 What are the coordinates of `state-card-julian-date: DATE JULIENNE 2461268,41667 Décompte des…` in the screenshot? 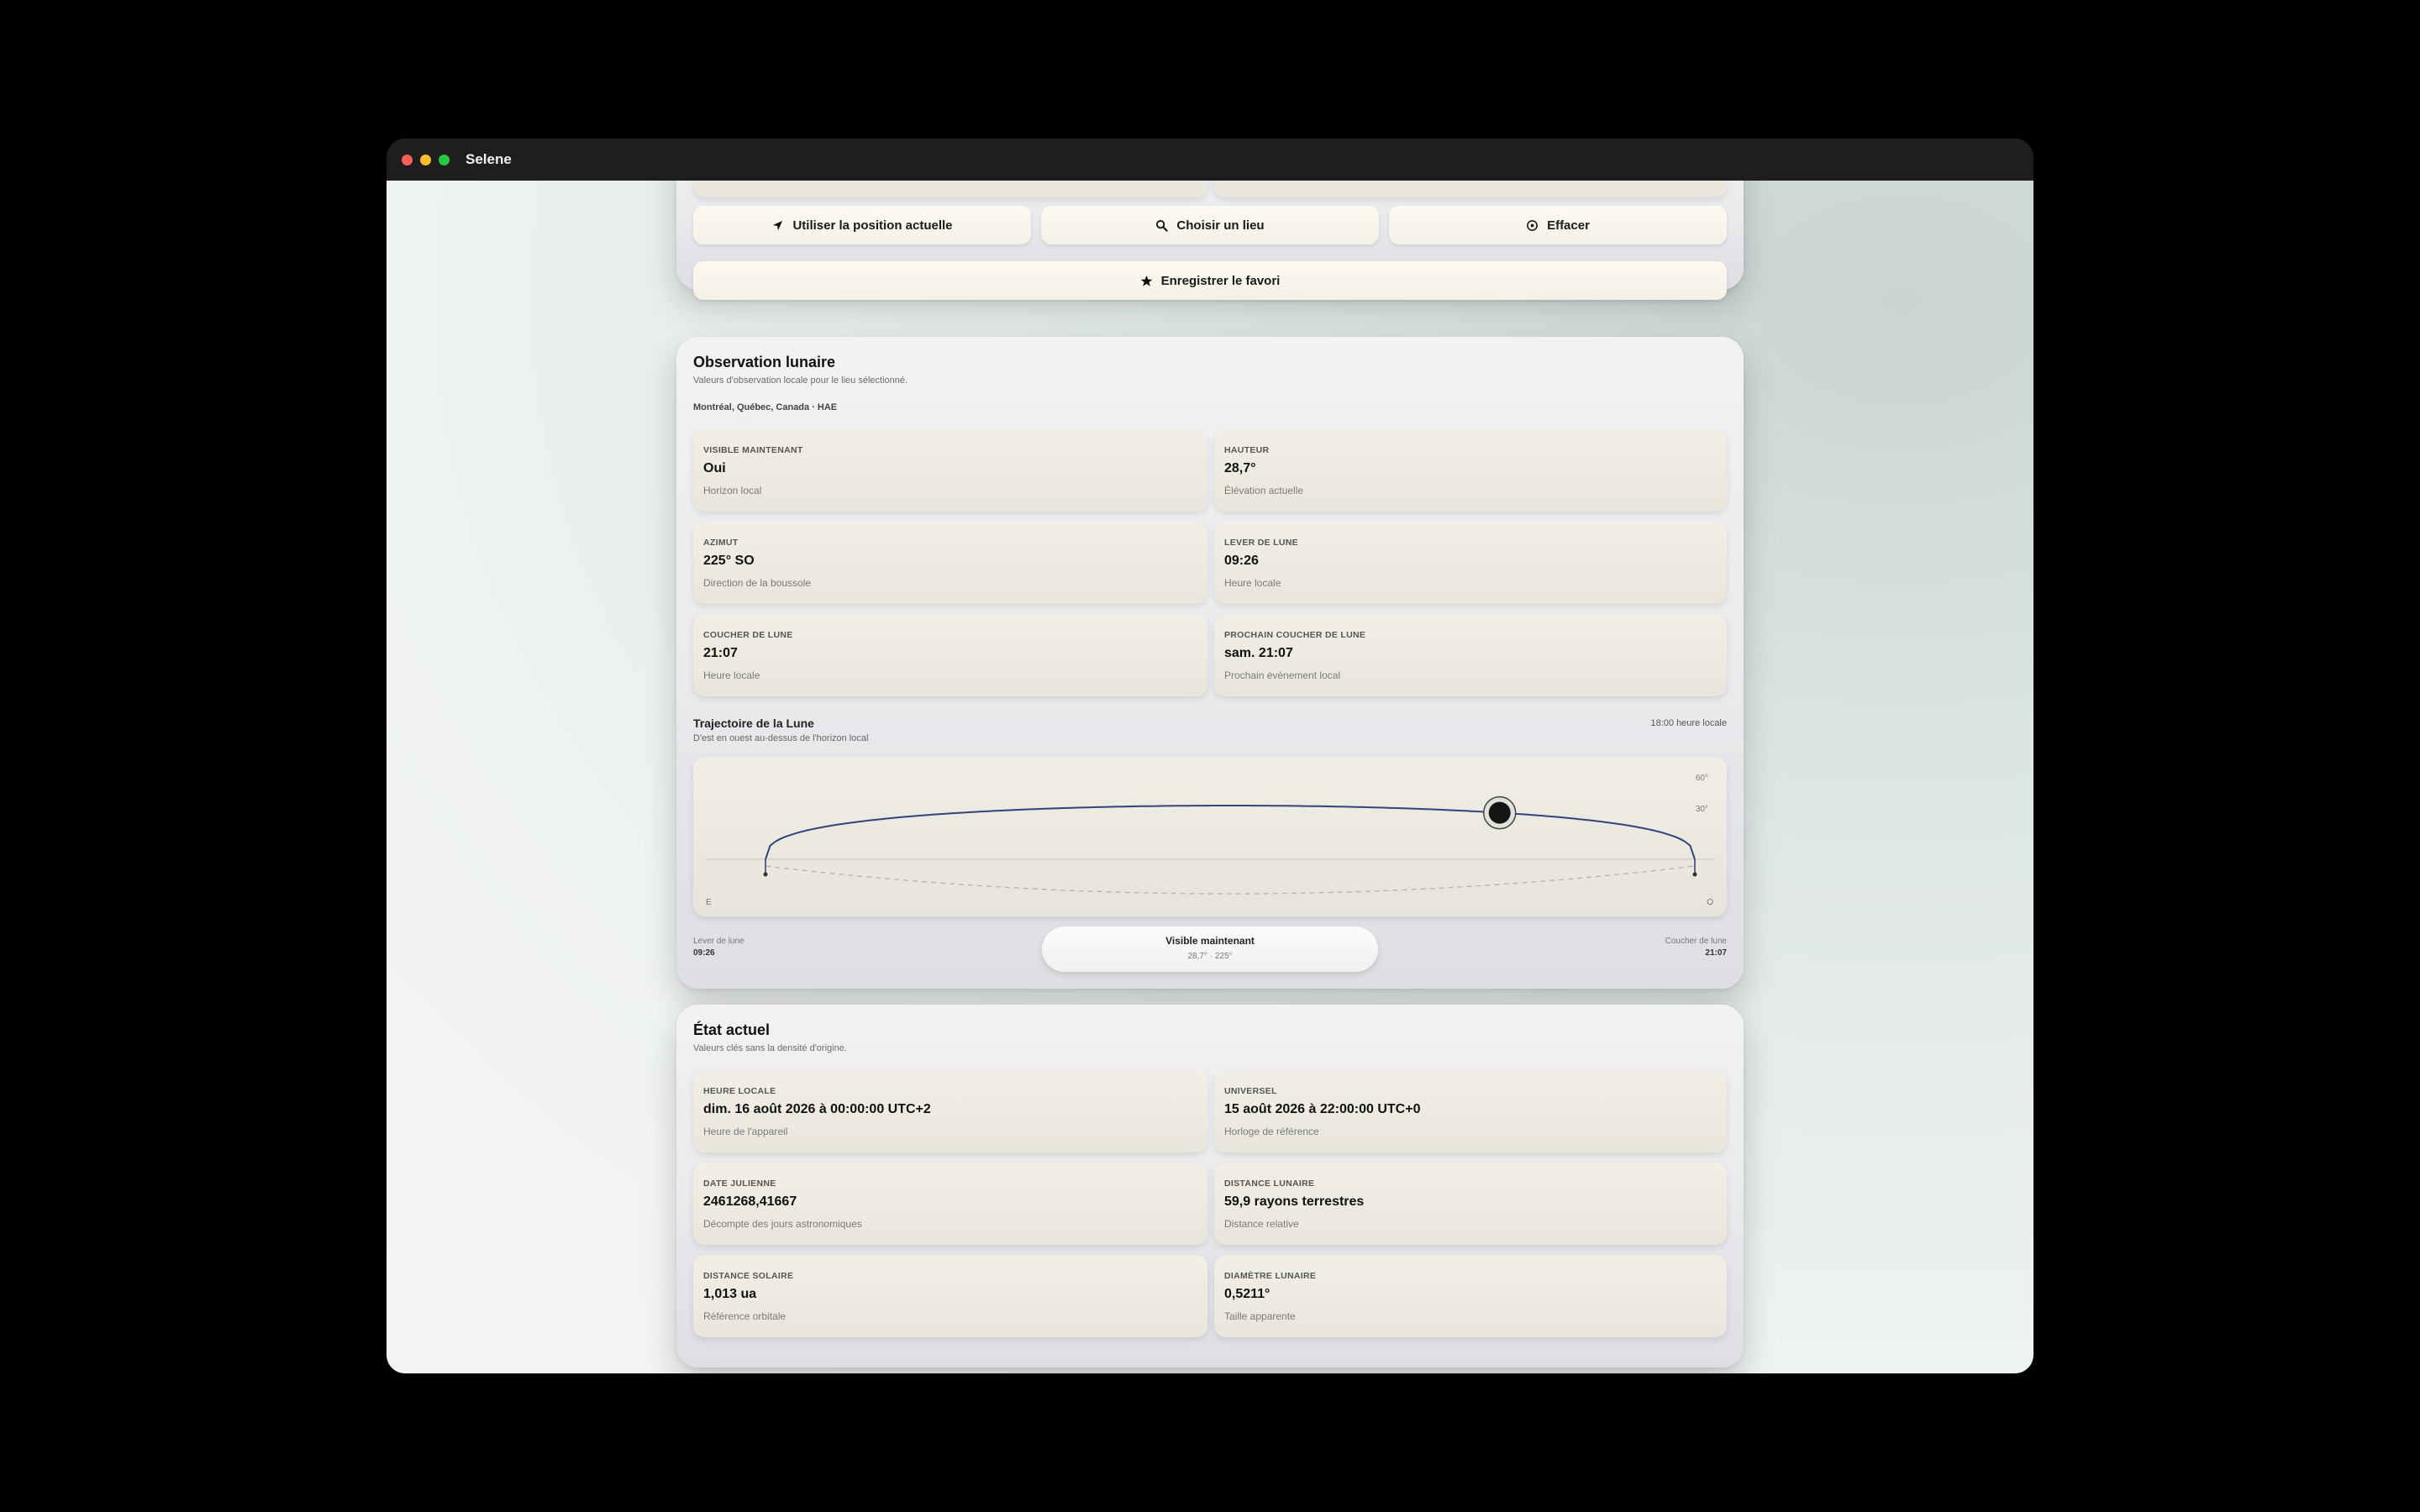 It's located at (950, 1204).